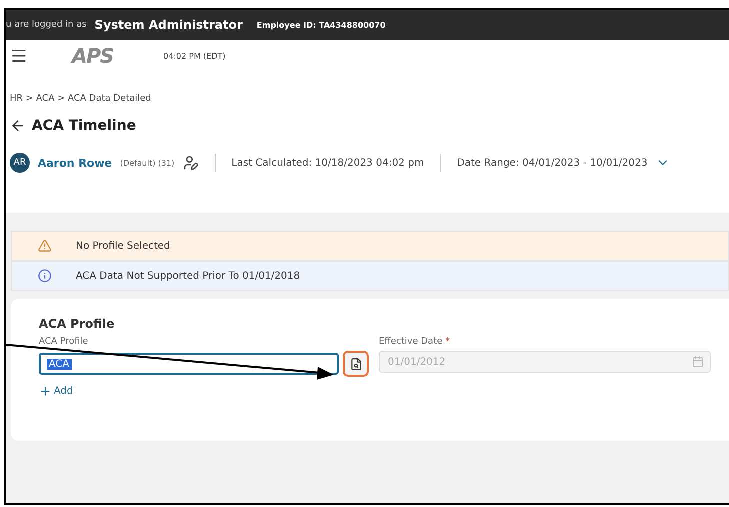  Describe the element at coordinates (64, 342) in the screenshot. I see `field-label: ACA Profile` at that location.